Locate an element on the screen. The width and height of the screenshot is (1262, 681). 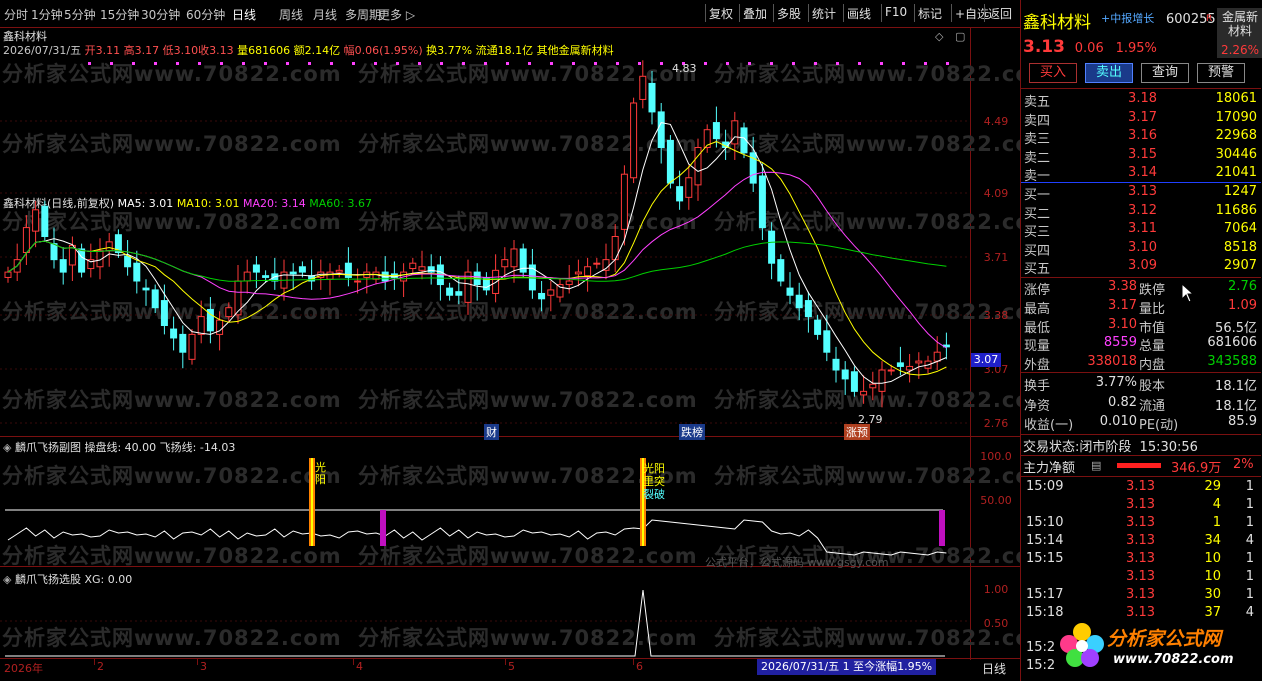
sub2-collapse-icon: ◈ is located at coordinates (7, 579).